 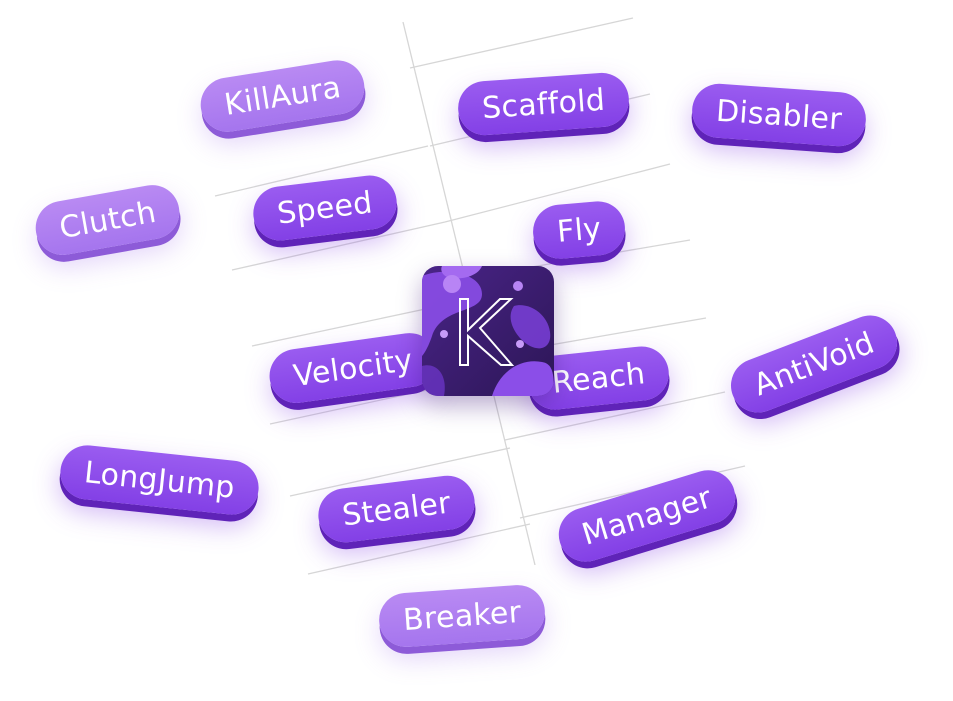 I want to click on k-logo-graphic, so click(x=488, y=331).